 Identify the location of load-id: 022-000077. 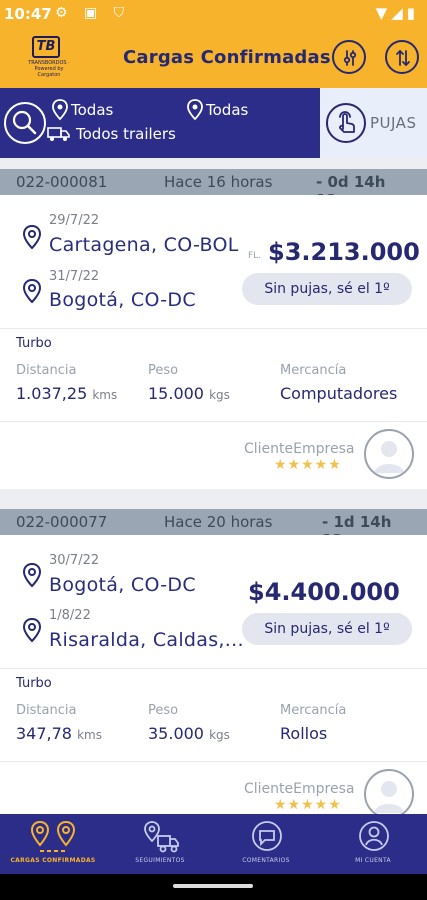
(62, 522).